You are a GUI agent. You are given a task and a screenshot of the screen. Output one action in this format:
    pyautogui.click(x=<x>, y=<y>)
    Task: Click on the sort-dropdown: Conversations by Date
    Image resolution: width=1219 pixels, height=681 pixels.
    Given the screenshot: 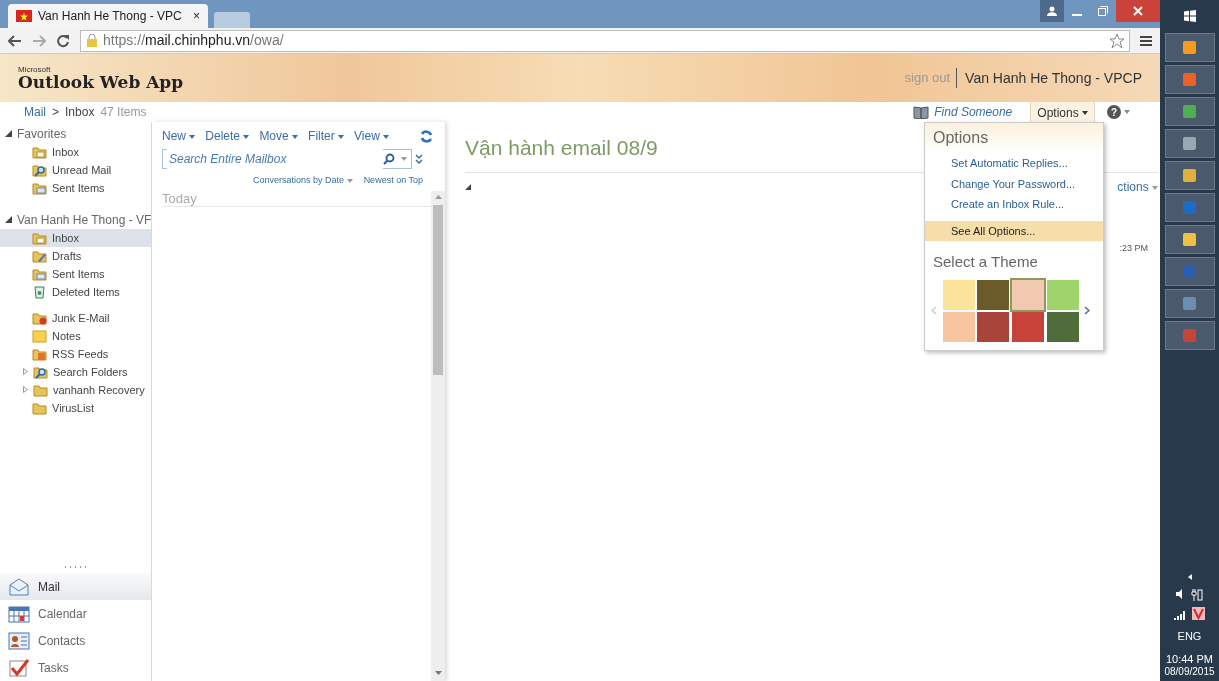 What is the action you would take?
    pyautogui.click(x=303, y=181)
    